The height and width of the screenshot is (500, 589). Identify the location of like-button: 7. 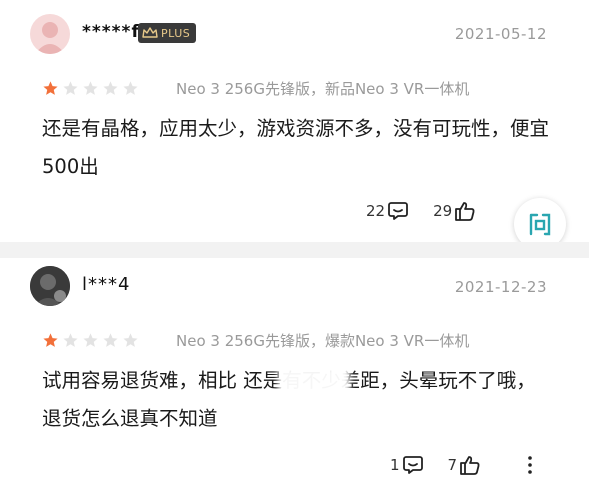
(465, 465).